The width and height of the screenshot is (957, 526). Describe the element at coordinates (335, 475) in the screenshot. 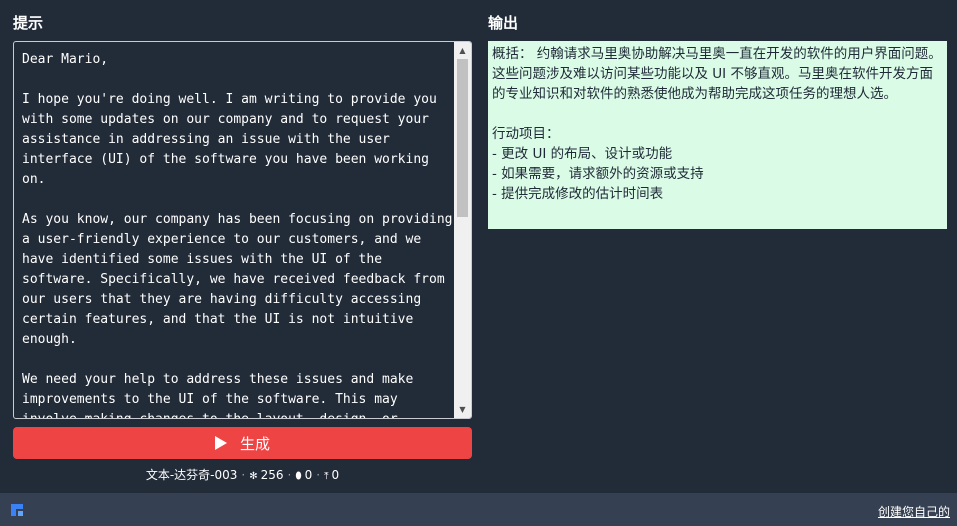

I see `upload-value: 0` at that location.